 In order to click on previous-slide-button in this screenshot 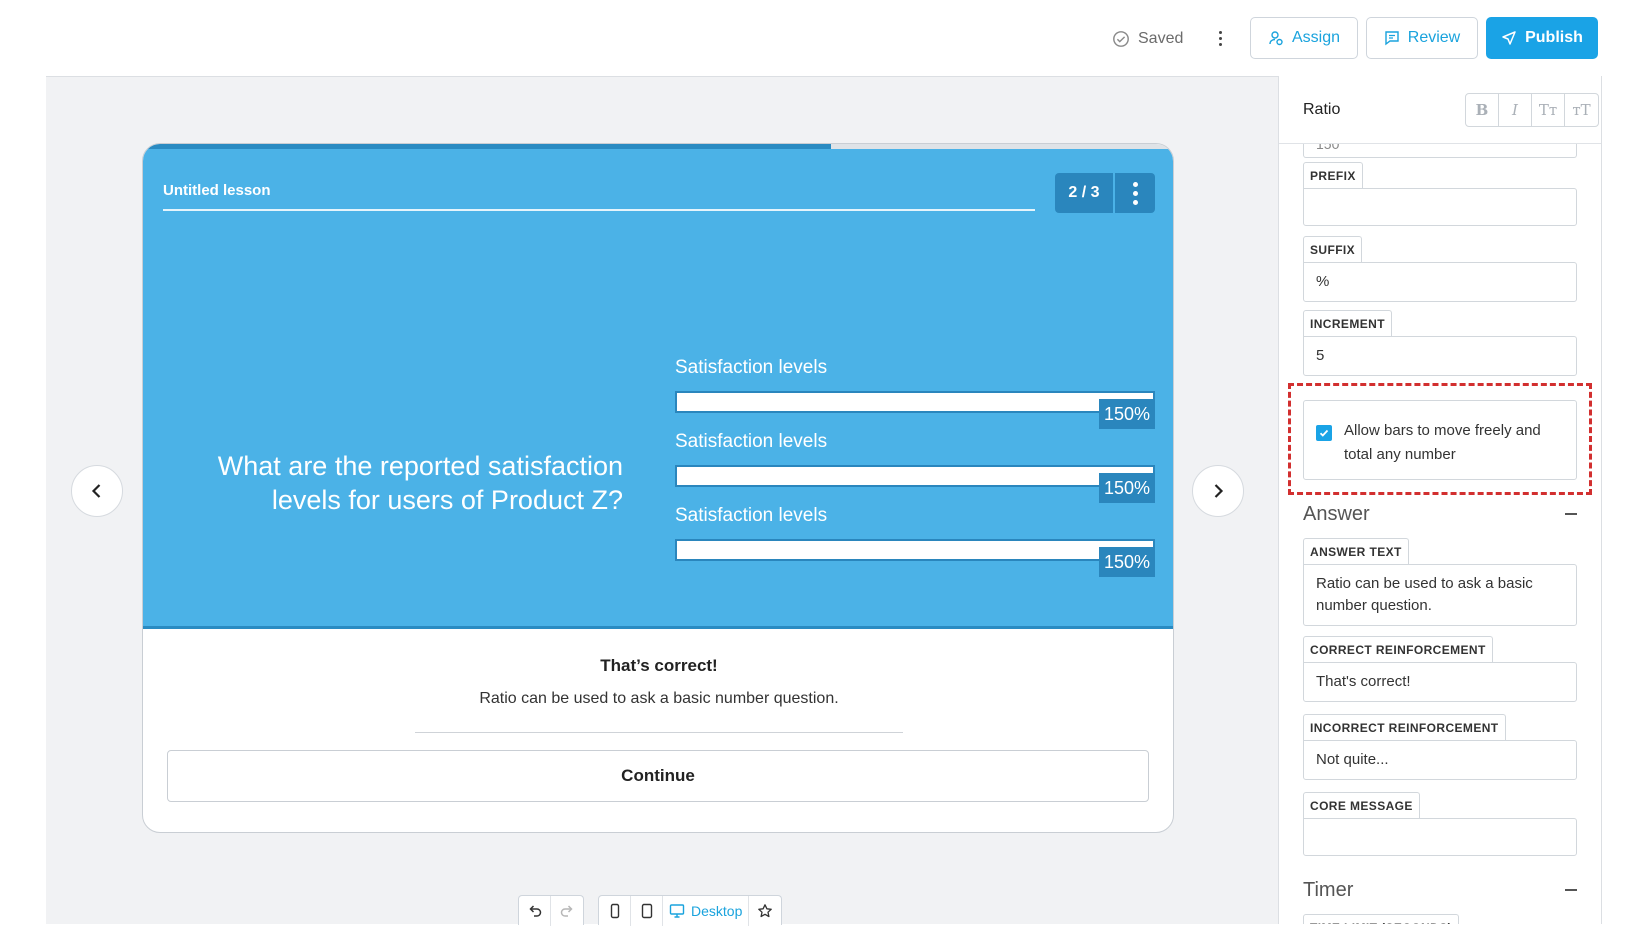, I will do `click(97, 491)`.